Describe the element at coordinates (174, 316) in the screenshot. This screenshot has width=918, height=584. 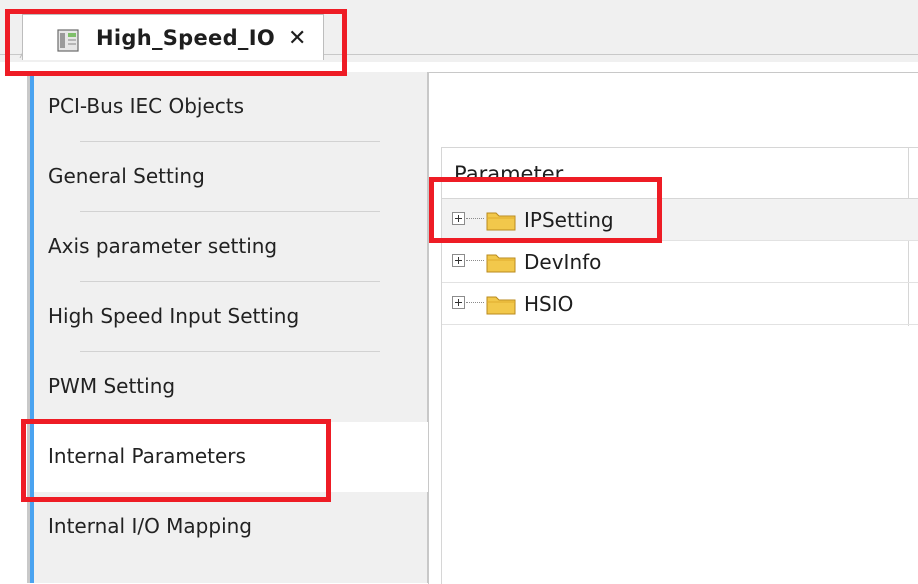
I see `nav-item-label: High Speed Input Setting` at that location.